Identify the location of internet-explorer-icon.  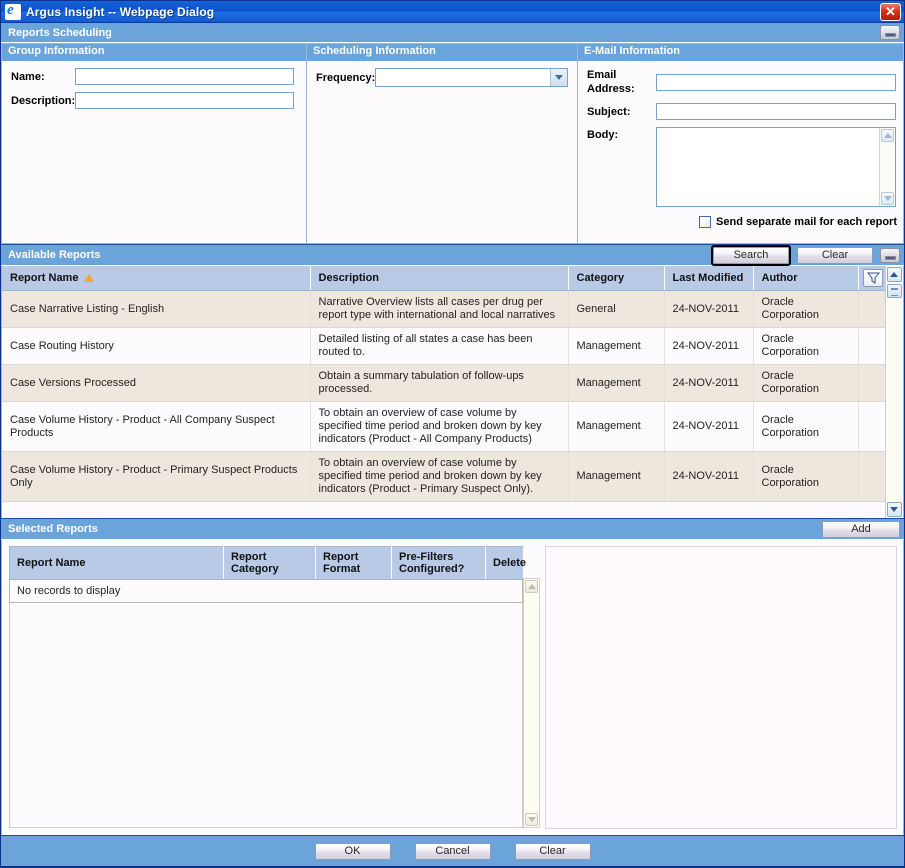
(13, 11).